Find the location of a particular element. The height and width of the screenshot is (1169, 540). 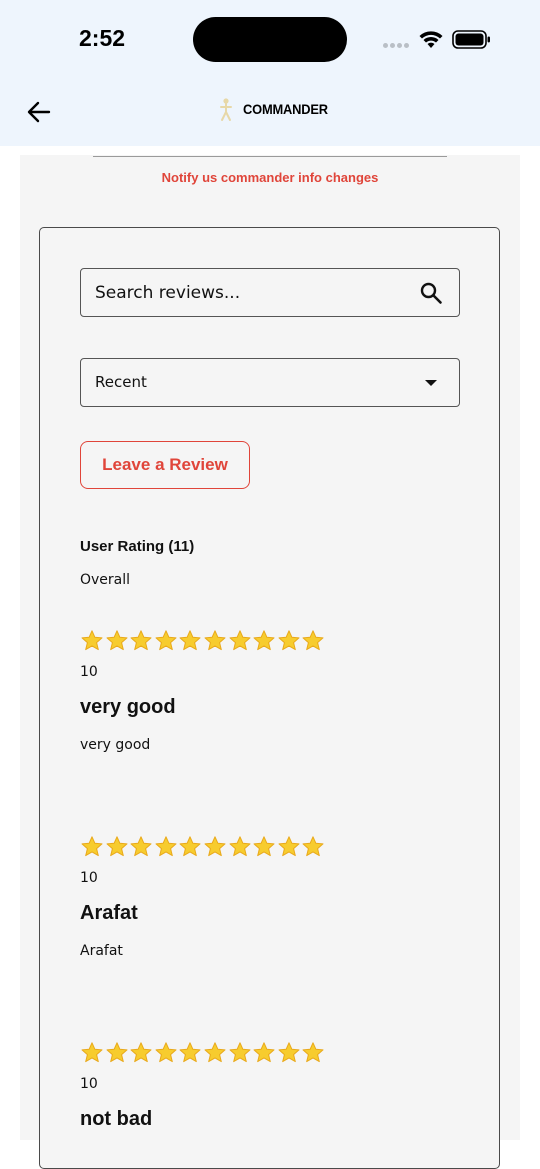

commander-logo-icon is located at coordinates (226, 109).